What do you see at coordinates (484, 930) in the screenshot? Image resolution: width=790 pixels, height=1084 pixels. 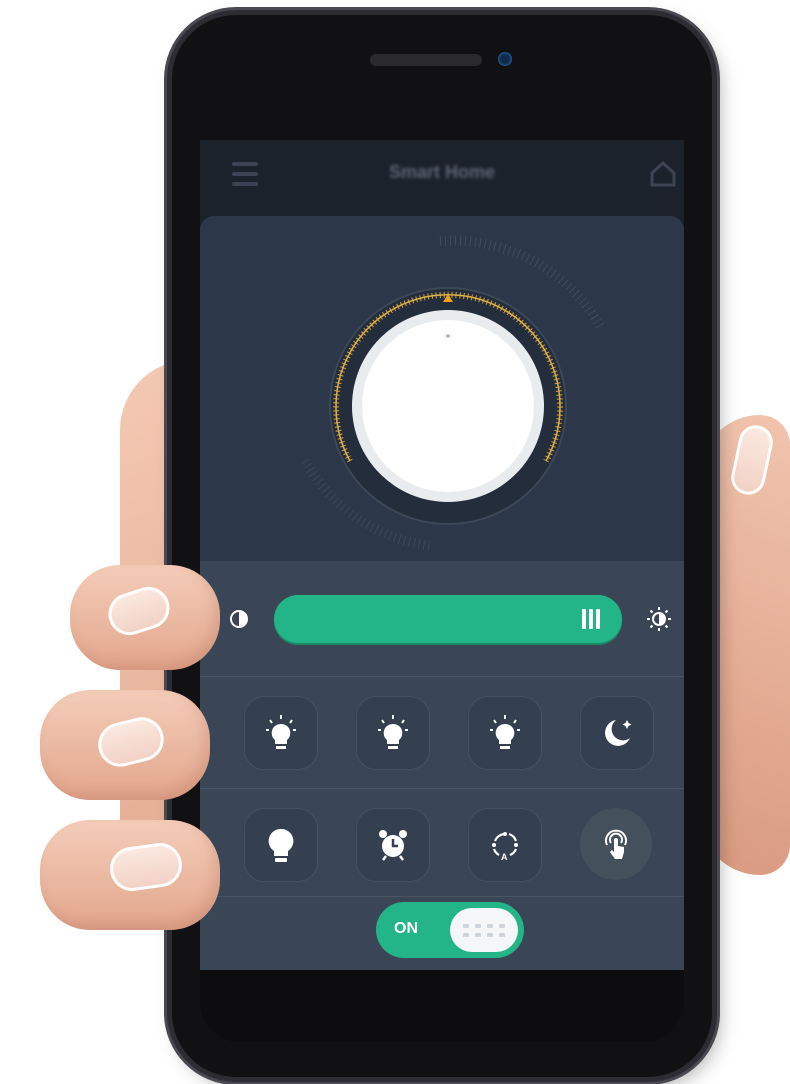 I see `toggle-knob` at bounding box center [484, 930].